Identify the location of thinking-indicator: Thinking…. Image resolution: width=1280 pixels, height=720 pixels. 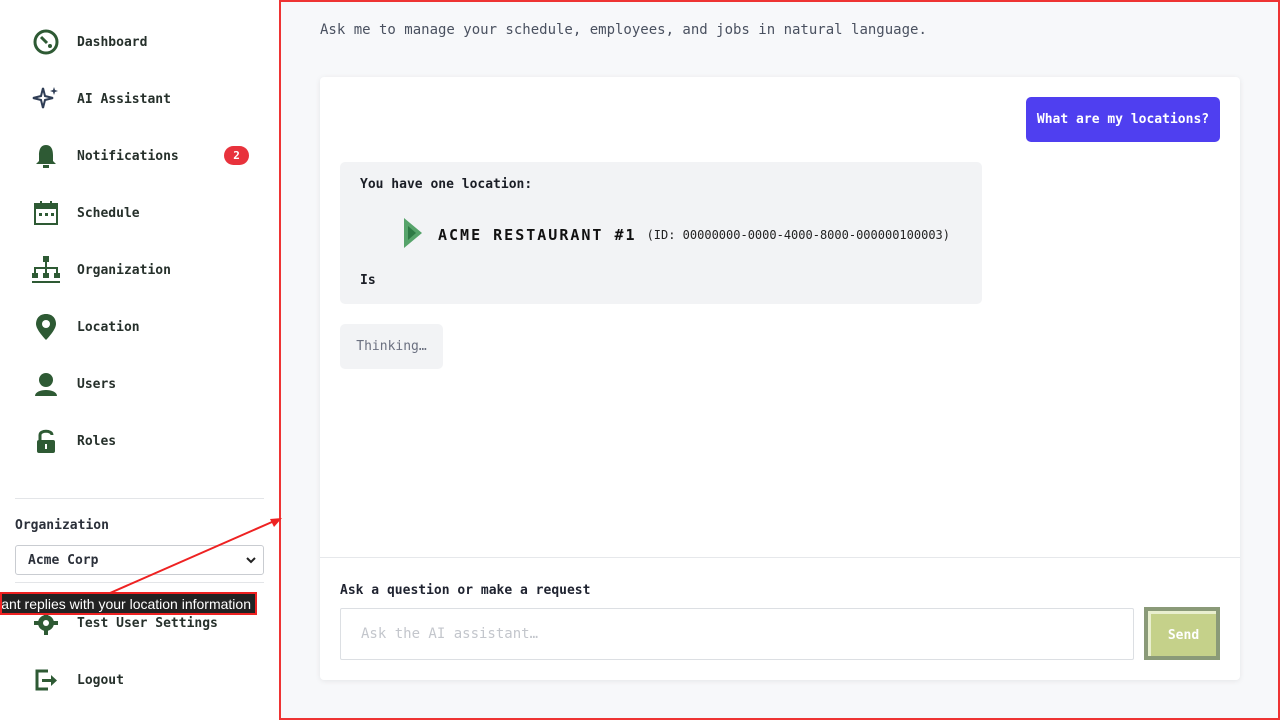
(391, 346).